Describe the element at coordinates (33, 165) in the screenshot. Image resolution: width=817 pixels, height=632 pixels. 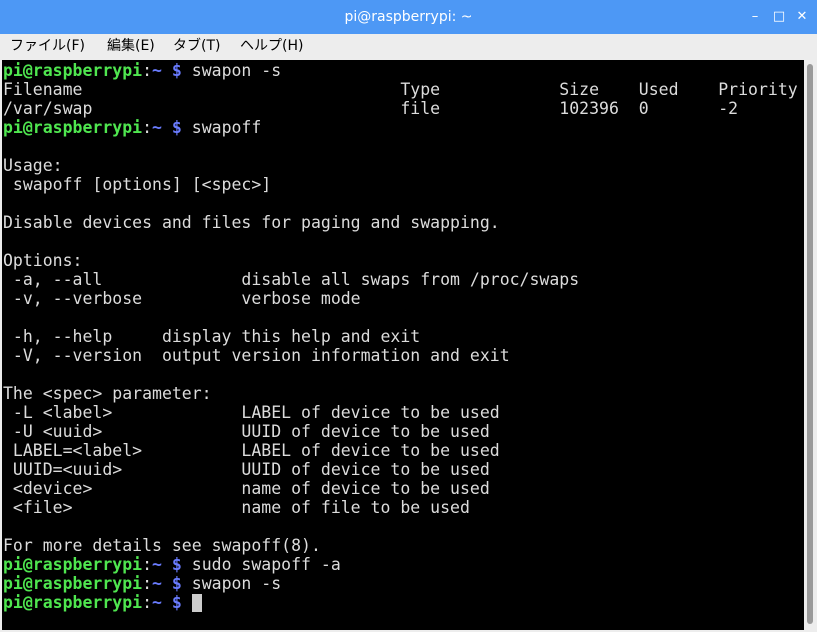
I see `terminal-line: Usage:` at that location.